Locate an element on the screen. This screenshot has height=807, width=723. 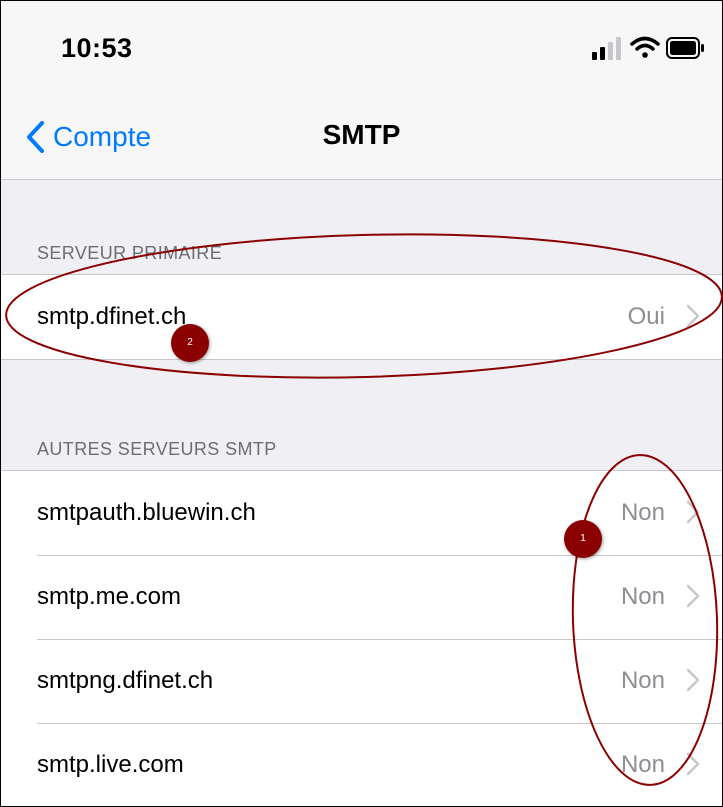
server-name: smtp.live.com is located at coordinates (110, 764).